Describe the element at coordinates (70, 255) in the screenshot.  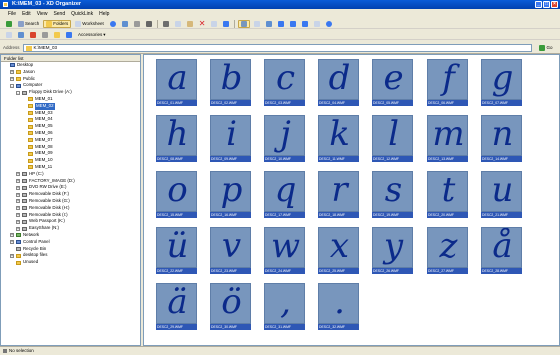
I see `tree-item: + desktop files` at that location.